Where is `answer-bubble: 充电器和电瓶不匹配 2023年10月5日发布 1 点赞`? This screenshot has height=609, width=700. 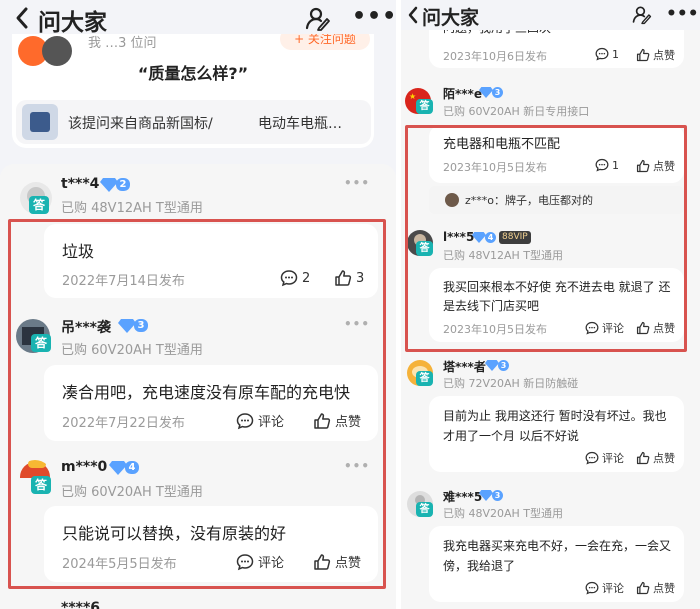 answer-bubble: 充电器和电瓶不匹配 2023年10月5日发布 1 点赞 is located at coordinates (556, 154).